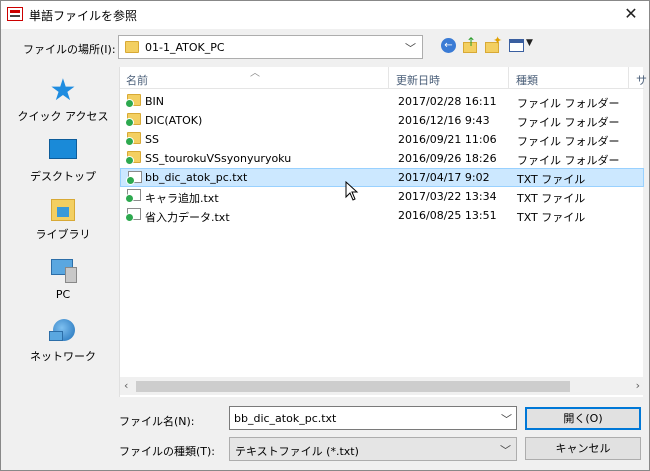 The height and width of the screenshot is (471, 650). What do you see at coordinates (325, 15) in the screenshot?
I see `title-bar: 単語ファイルを参照 ✕` at bounding box center [325, 15].